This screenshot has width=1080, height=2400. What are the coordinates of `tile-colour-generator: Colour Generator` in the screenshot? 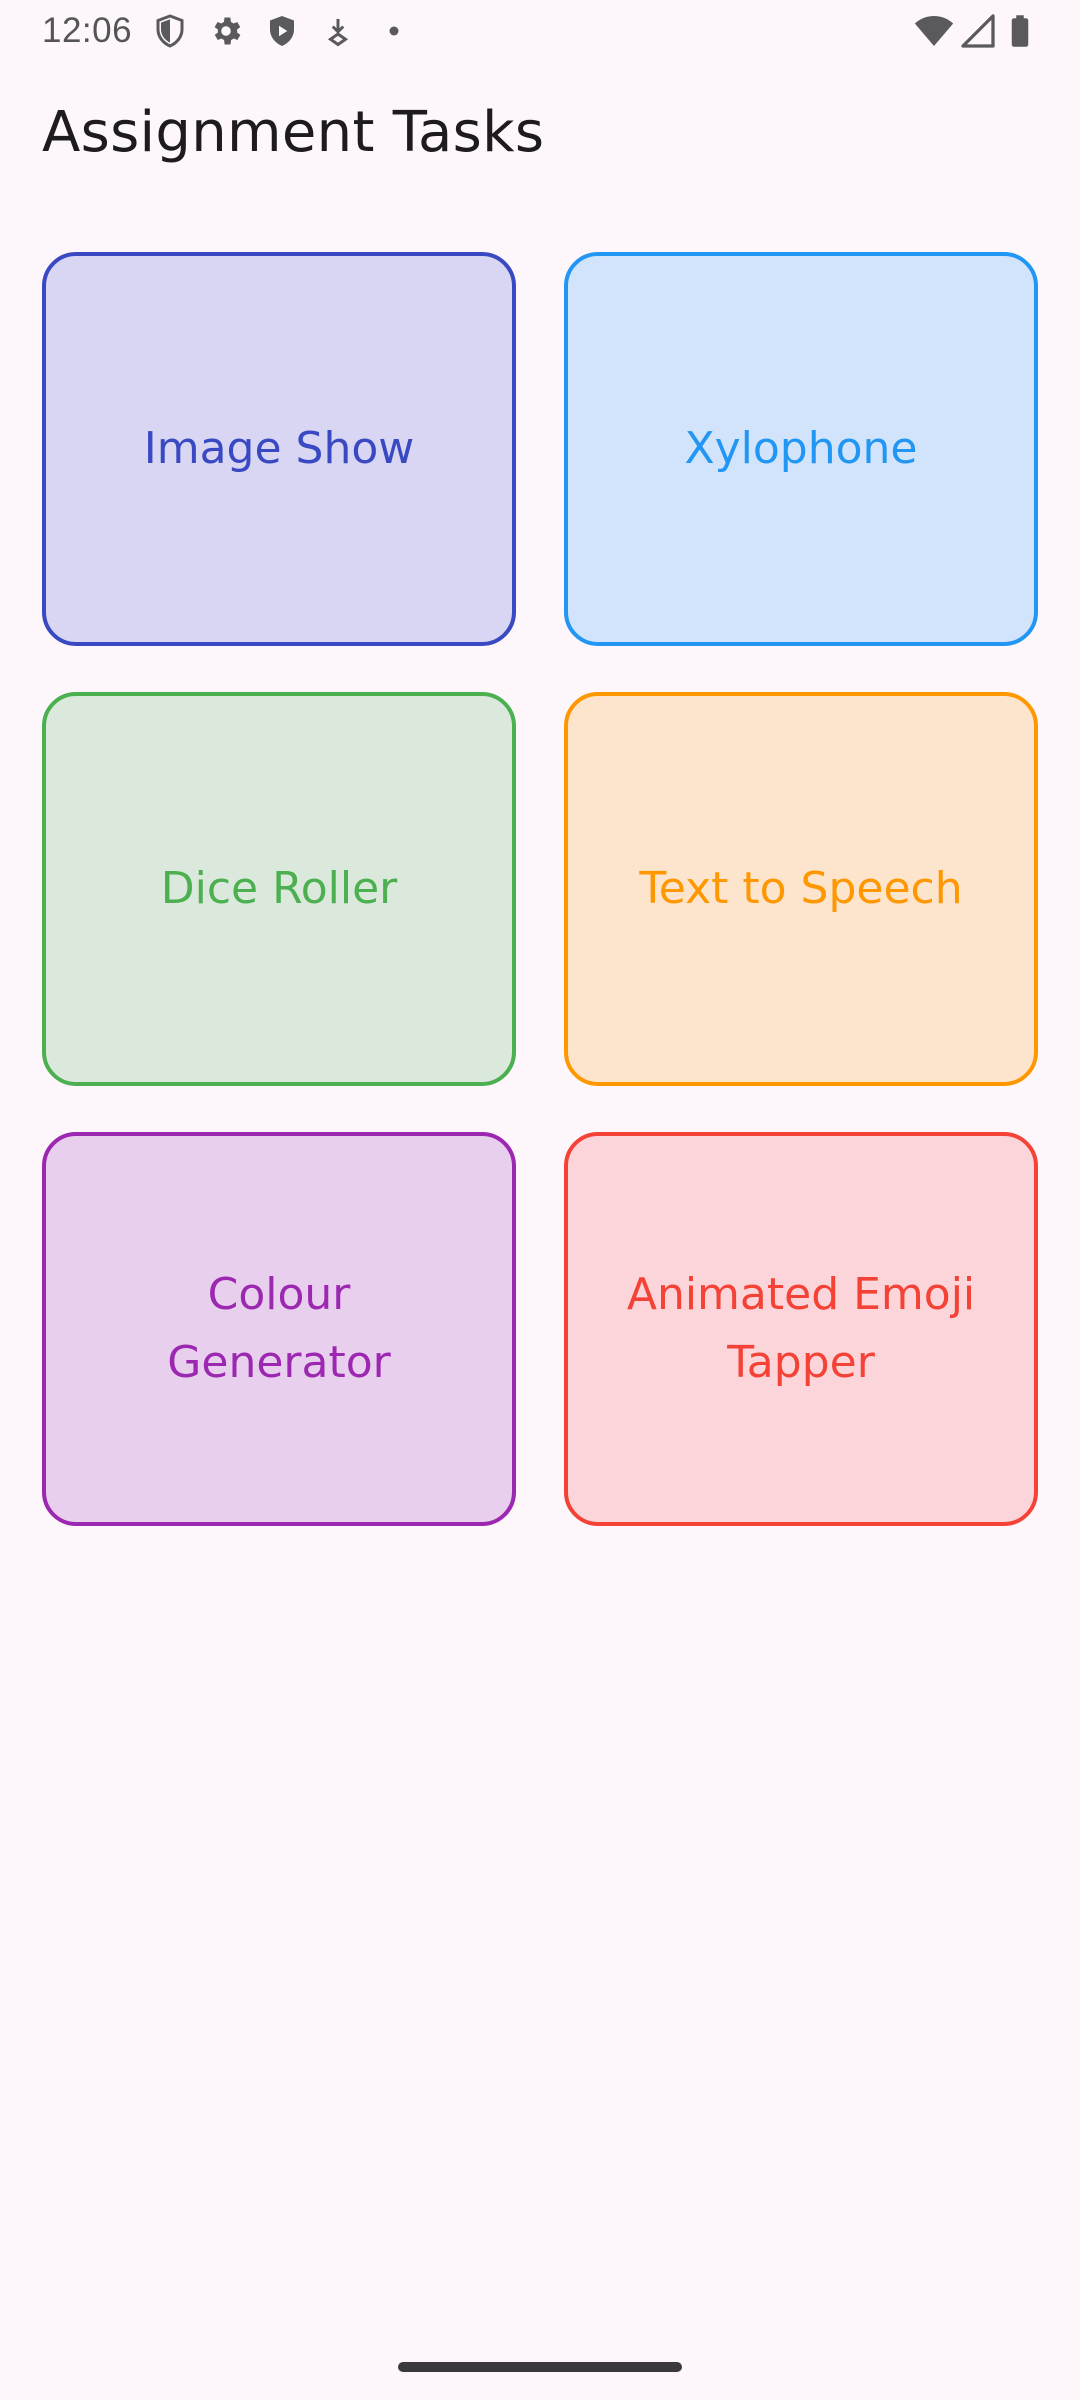 It's located at (279, 1329).